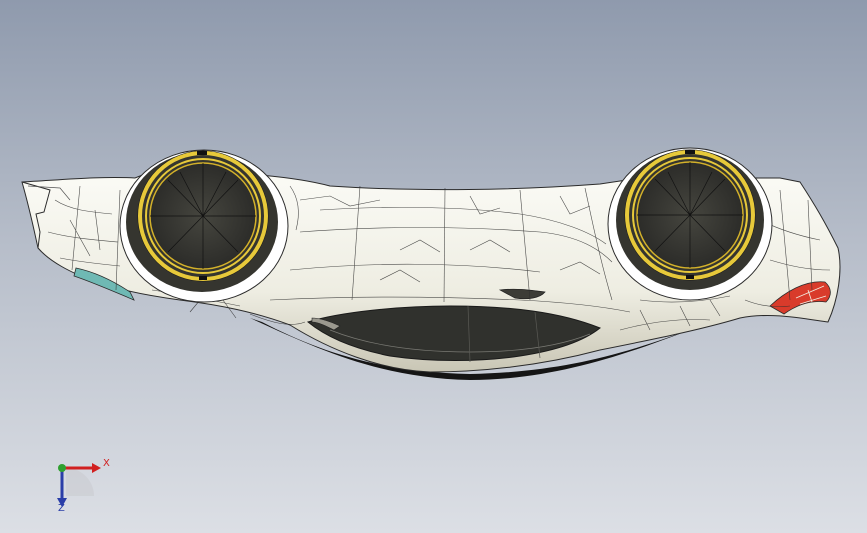 This screenshot has width=867, height=533. I want to click on coordinate-triad: X Z, so click(84, 485).